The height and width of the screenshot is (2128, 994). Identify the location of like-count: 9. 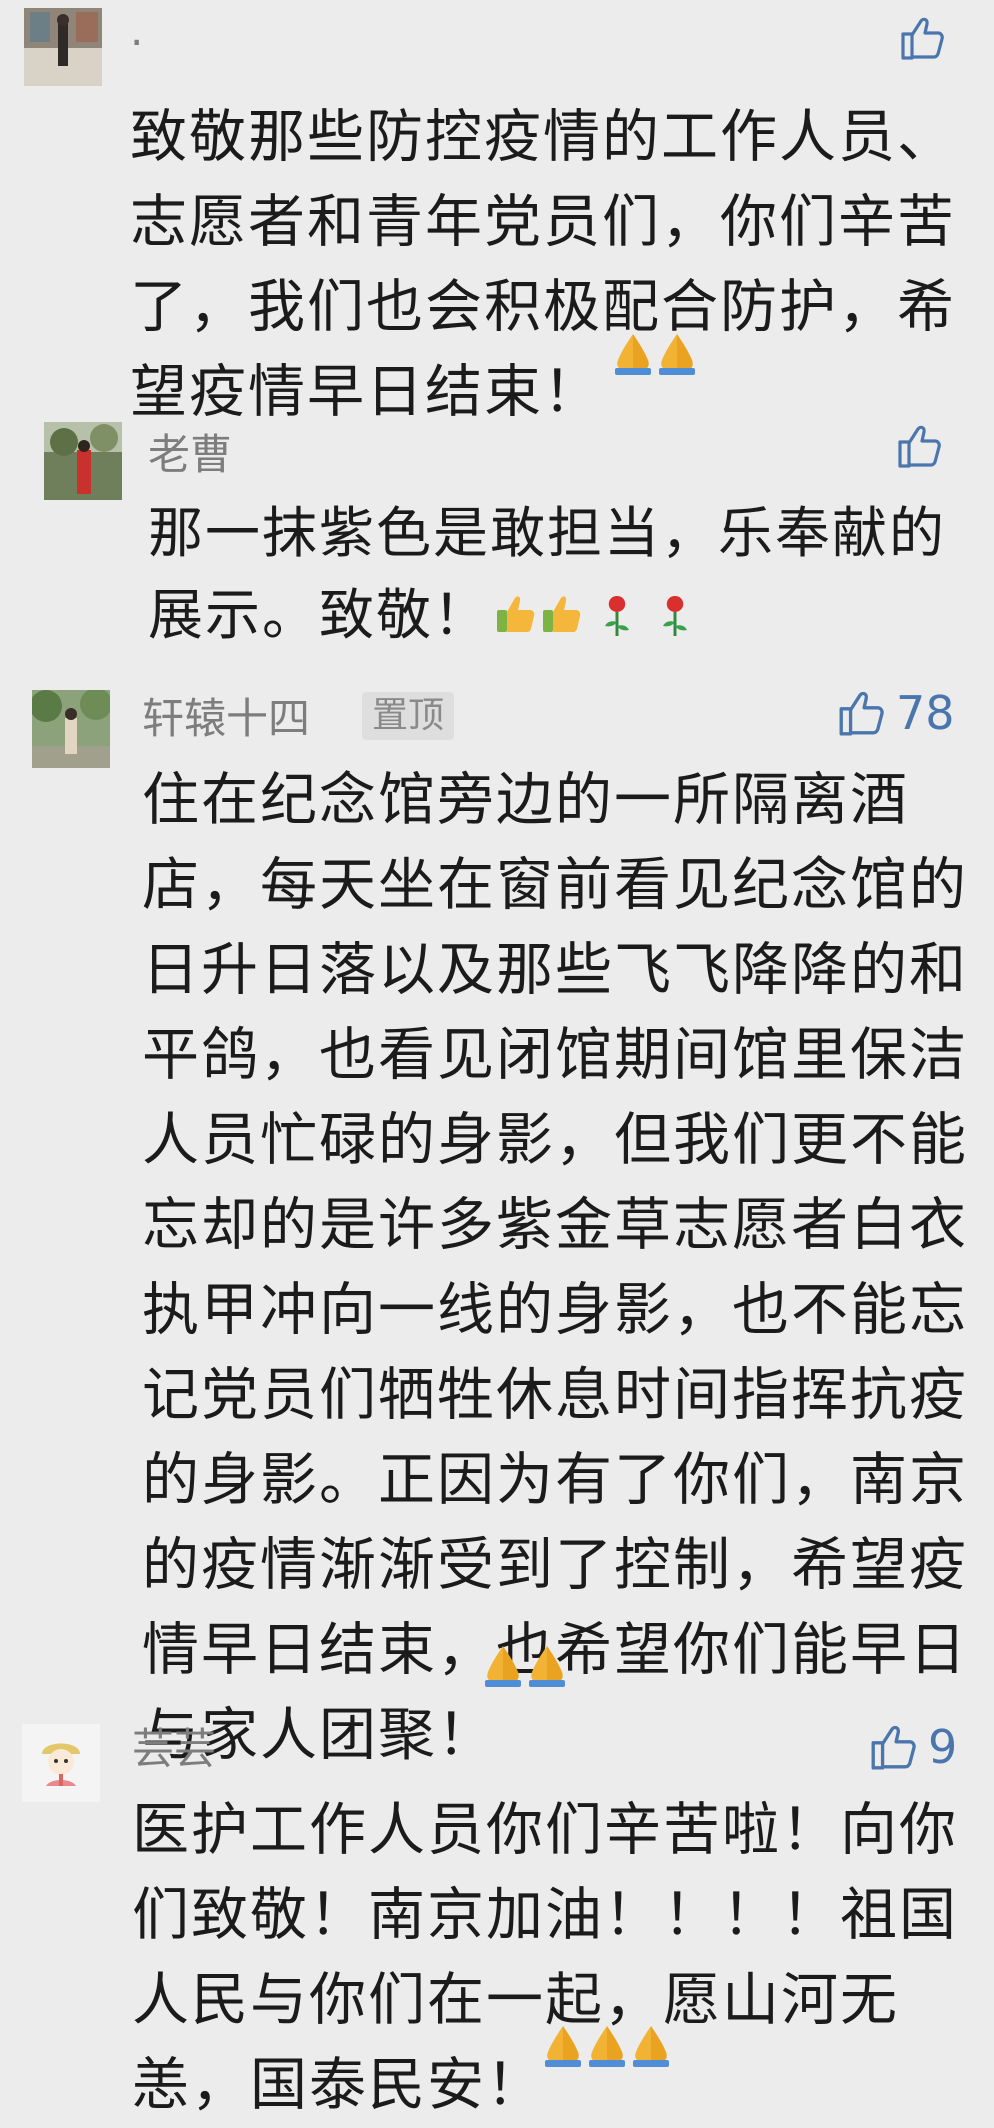
(943, 1747).